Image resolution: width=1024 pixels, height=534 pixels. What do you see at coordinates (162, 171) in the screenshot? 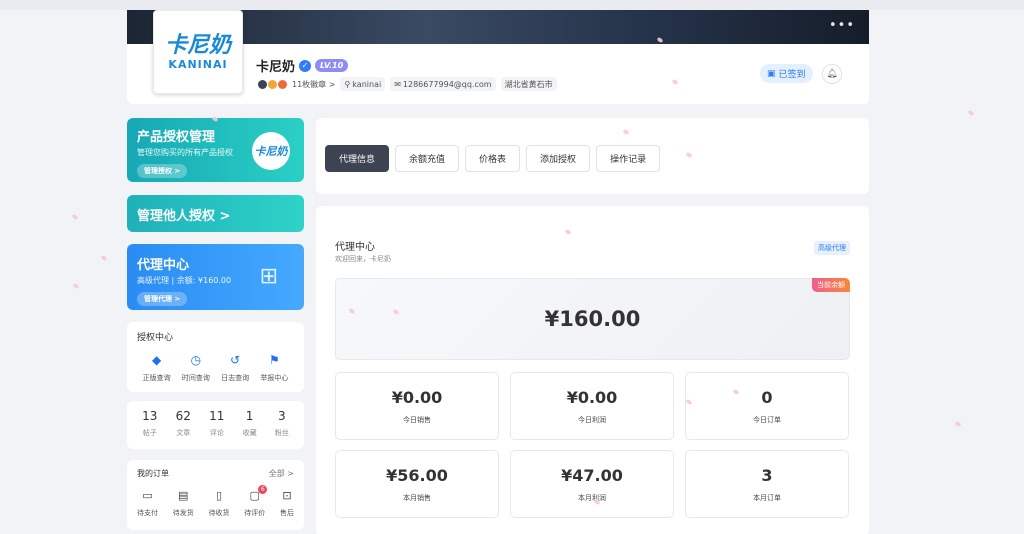
I see `manage-auth-button: 管理授权 >` at bounding box center [162, 171].